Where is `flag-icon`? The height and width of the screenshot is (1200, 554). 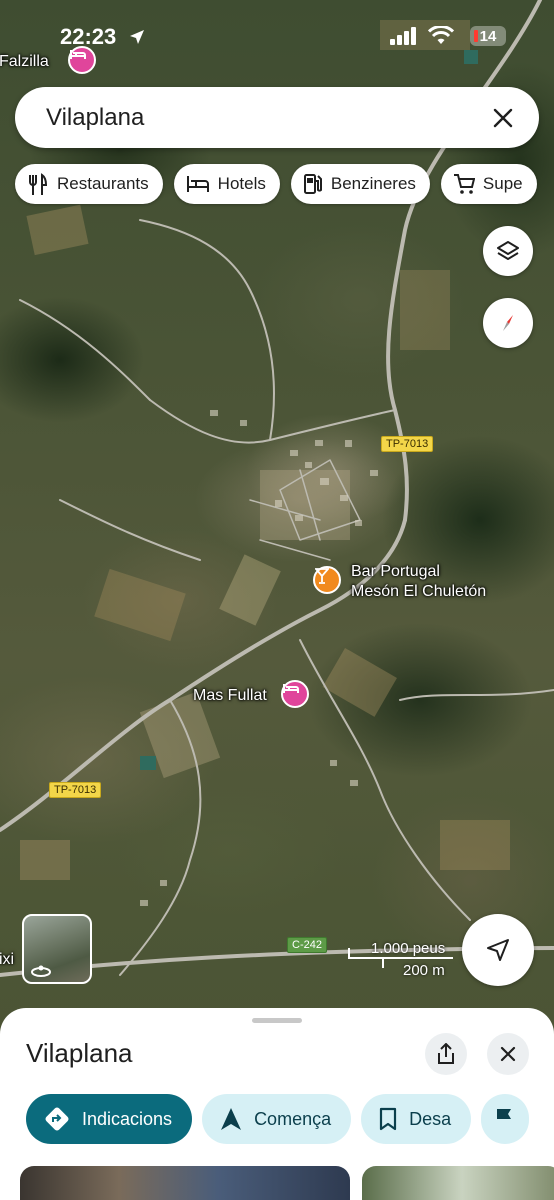
flag-icon is located at coordinates (504, 1119).